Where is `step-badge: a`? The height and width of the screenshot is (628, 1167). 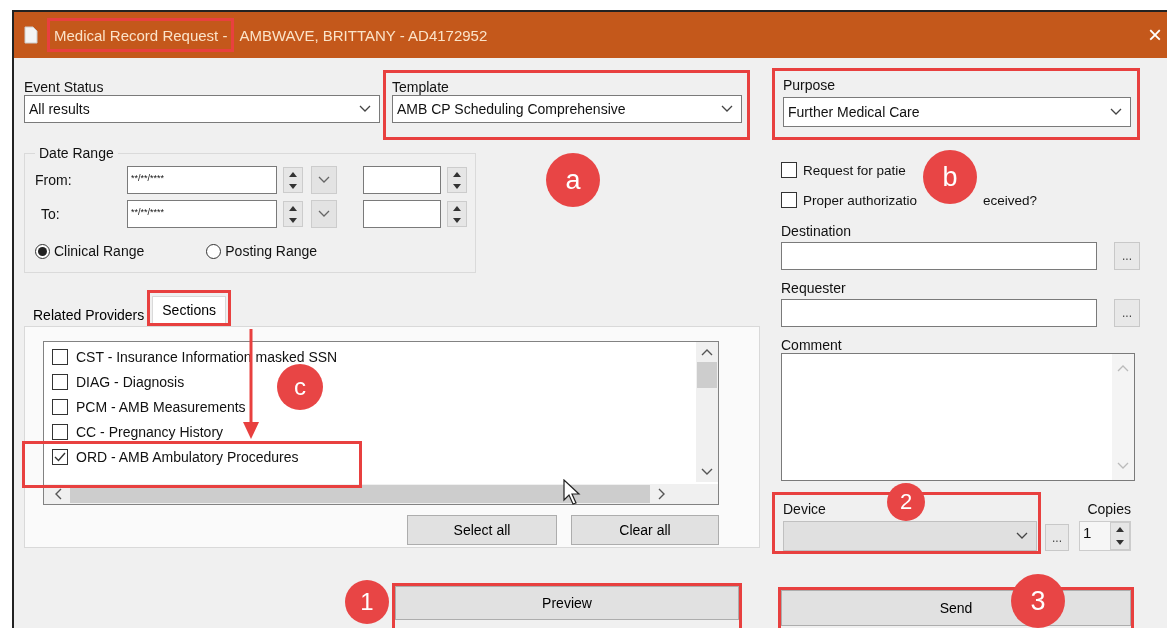 step-badge: a is located at coordinates (573, 180).